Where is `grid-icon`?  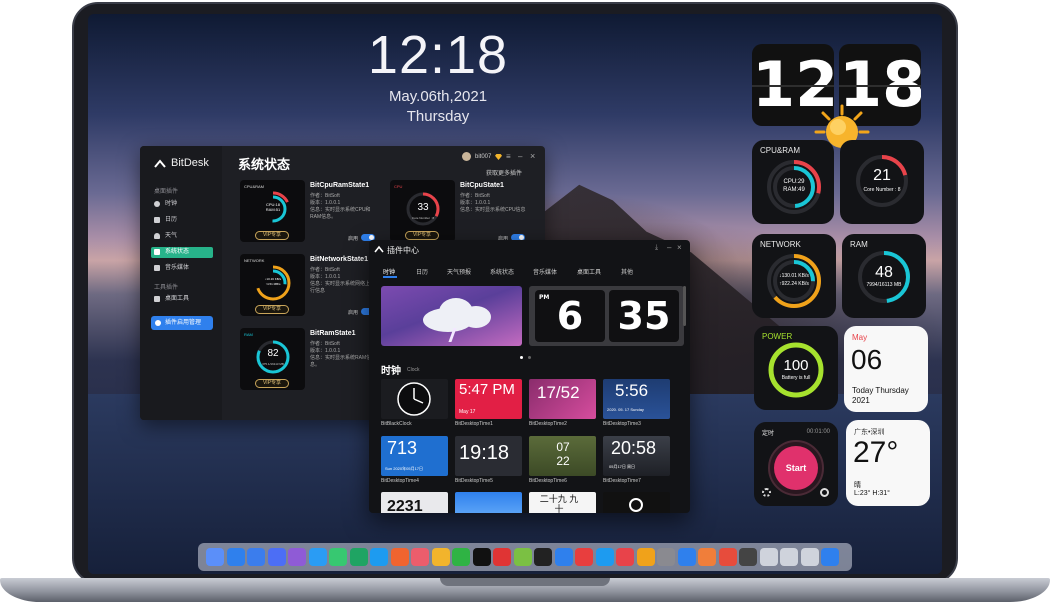 grid-icon is located at coordinates (157, 299).